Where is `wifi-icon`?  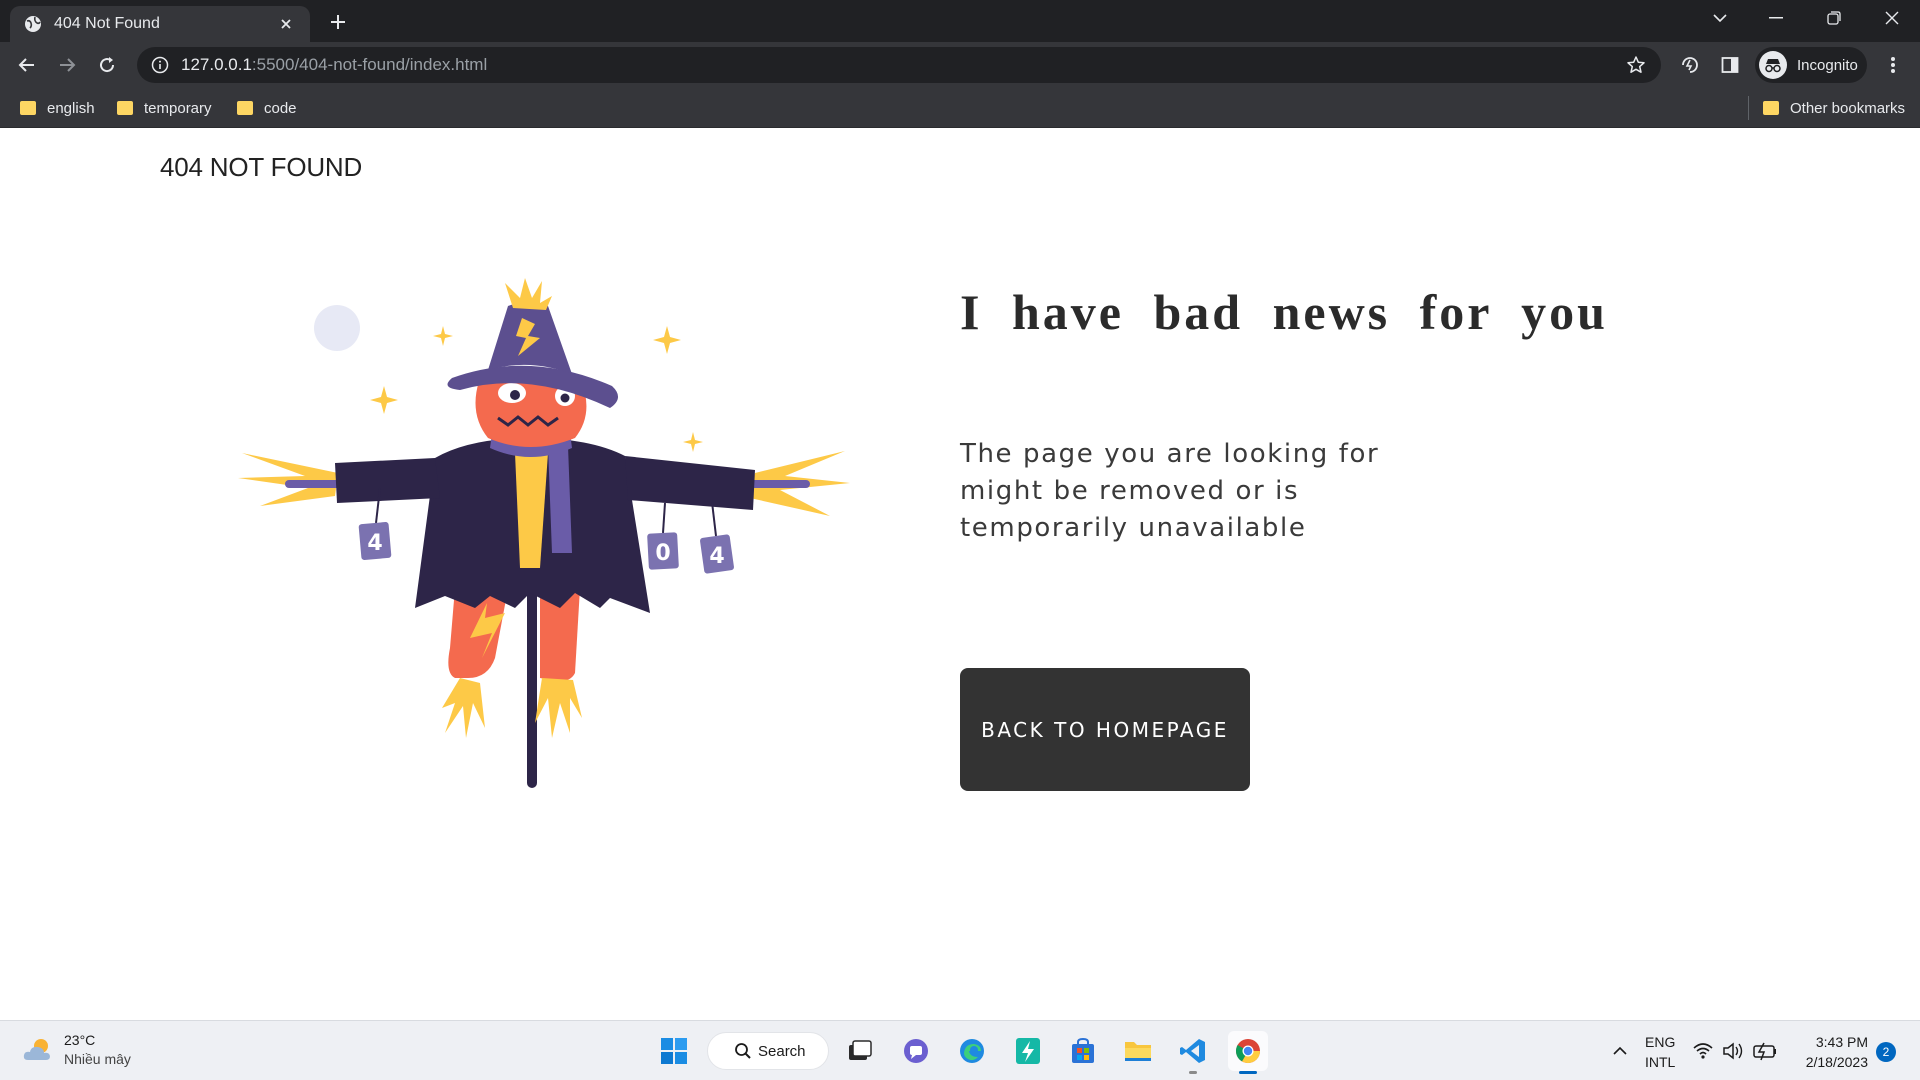
wifi-icon is located at coordinates (1703, 1051).